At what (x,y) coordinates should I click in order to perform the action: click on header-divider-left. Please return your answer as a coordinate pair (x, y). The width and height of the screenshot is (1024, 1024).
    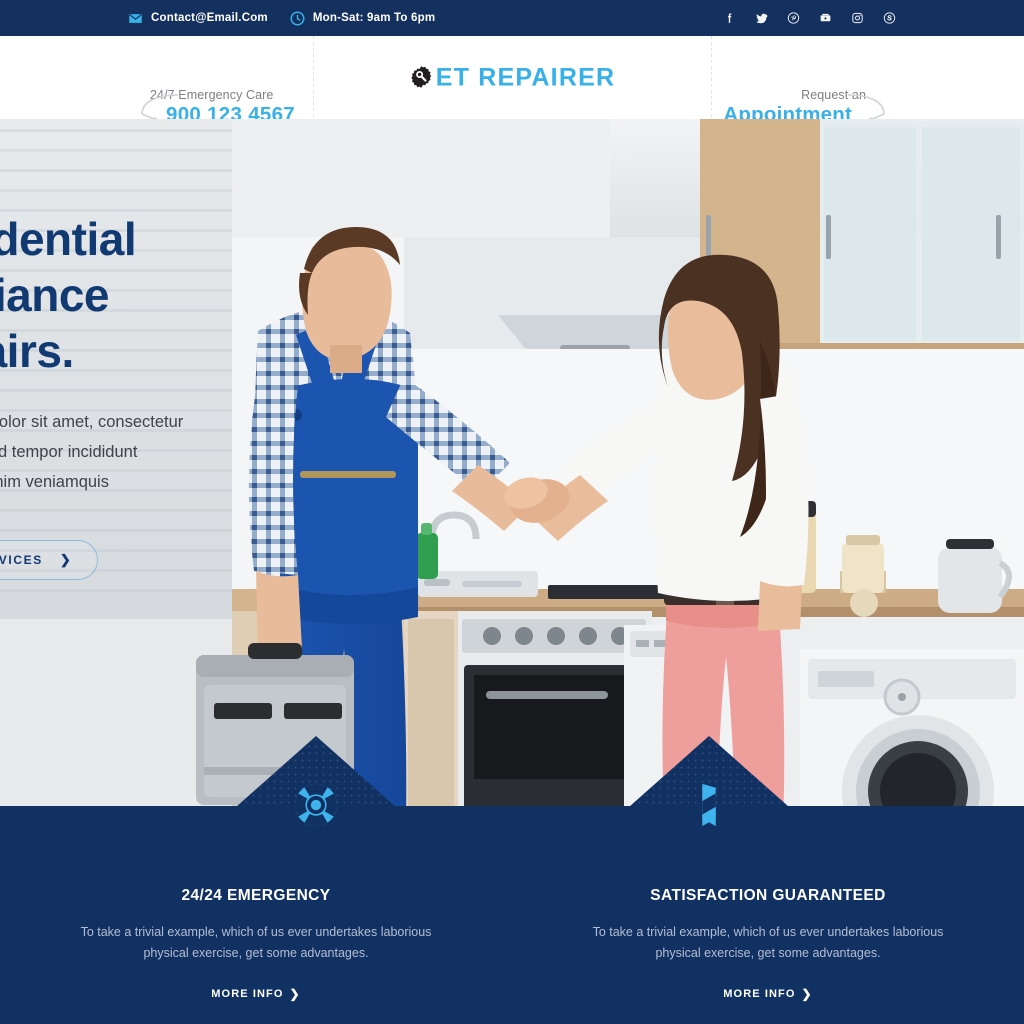
    Looking at the image, I should click on (313, 77).